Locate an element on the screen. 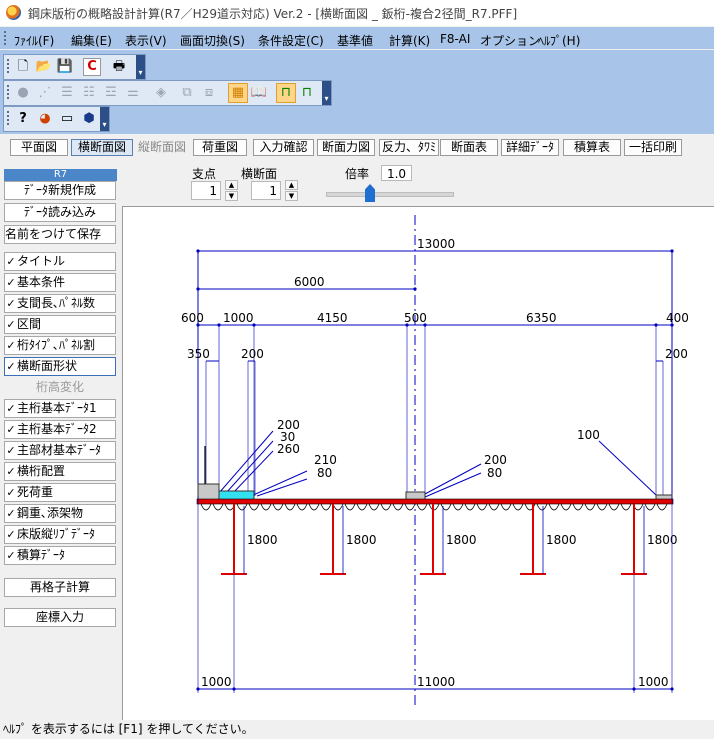 Image resolution: width=714 pixels, height=739 pixels. girder-icon: ⊓ is located at coordinates (286, 93).